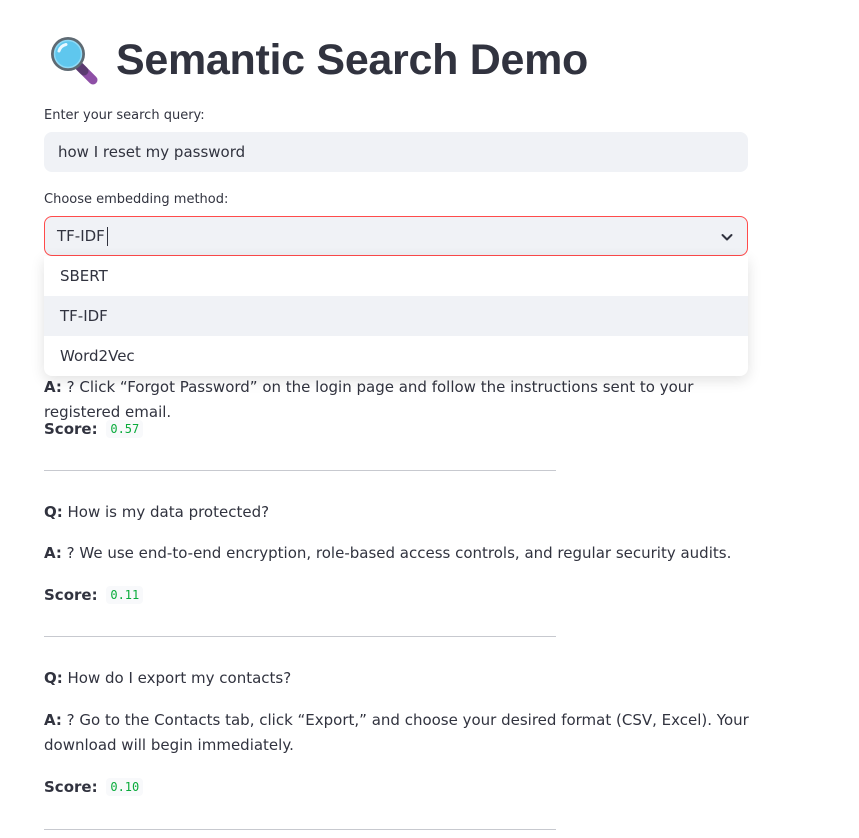 The width and height of the screenshot is (859, 838). I want to click on chevron-down-icon, so click(727, 237).